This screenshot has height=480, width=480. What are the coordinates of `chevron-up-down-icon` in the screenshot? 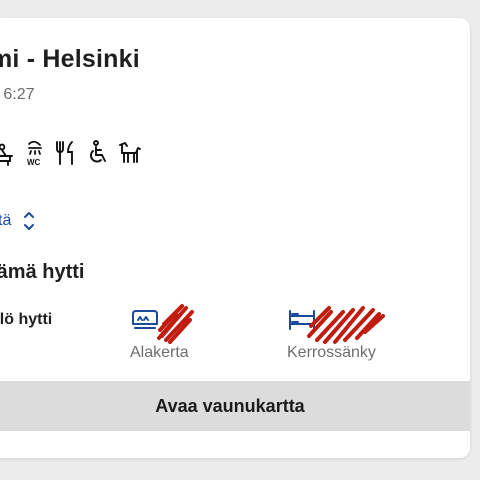 It's located at (29, 221).